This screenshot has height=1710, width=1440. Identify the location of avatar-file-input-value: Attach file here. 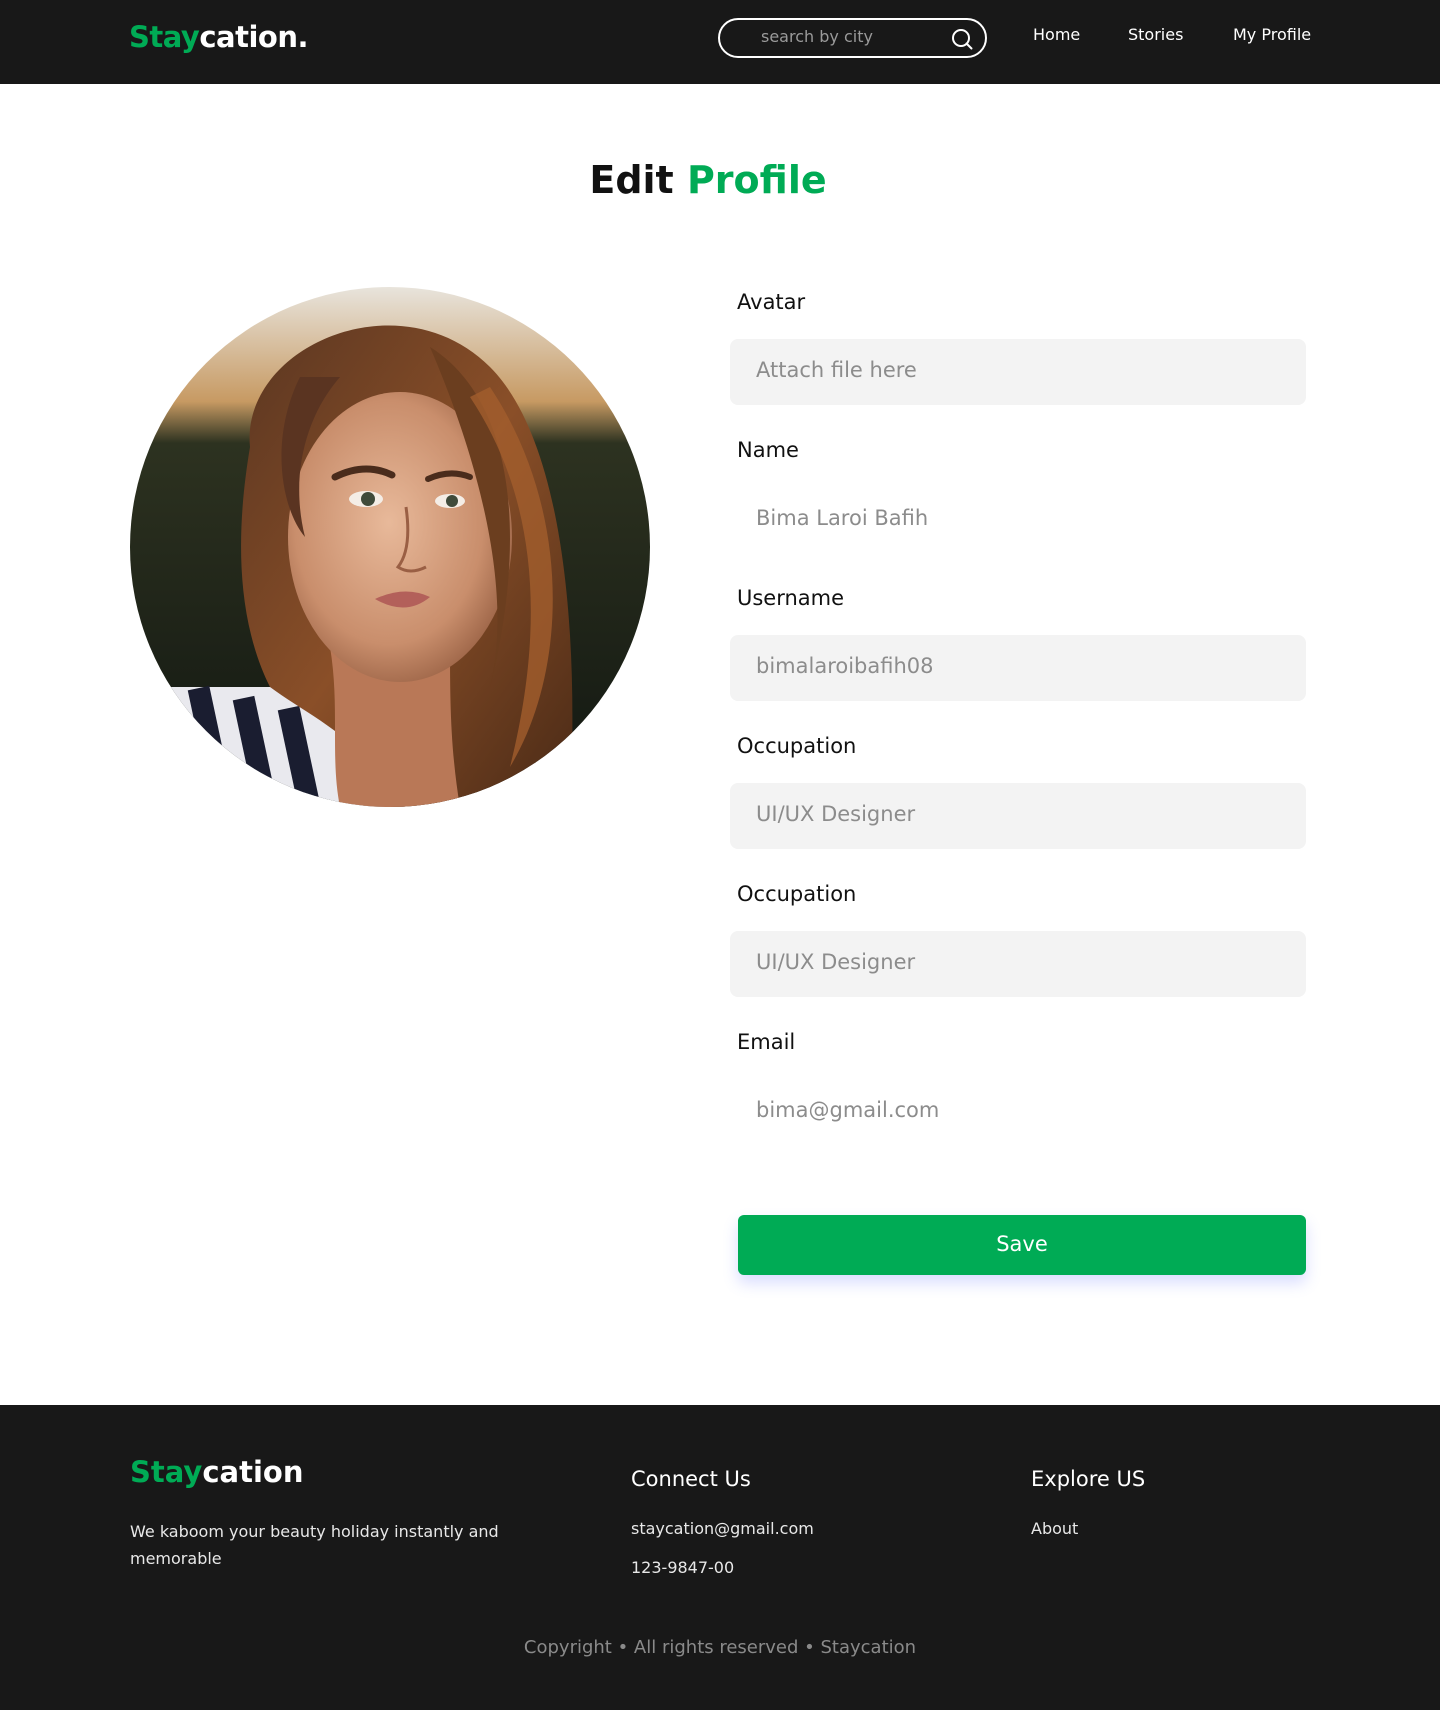
(836, 370).